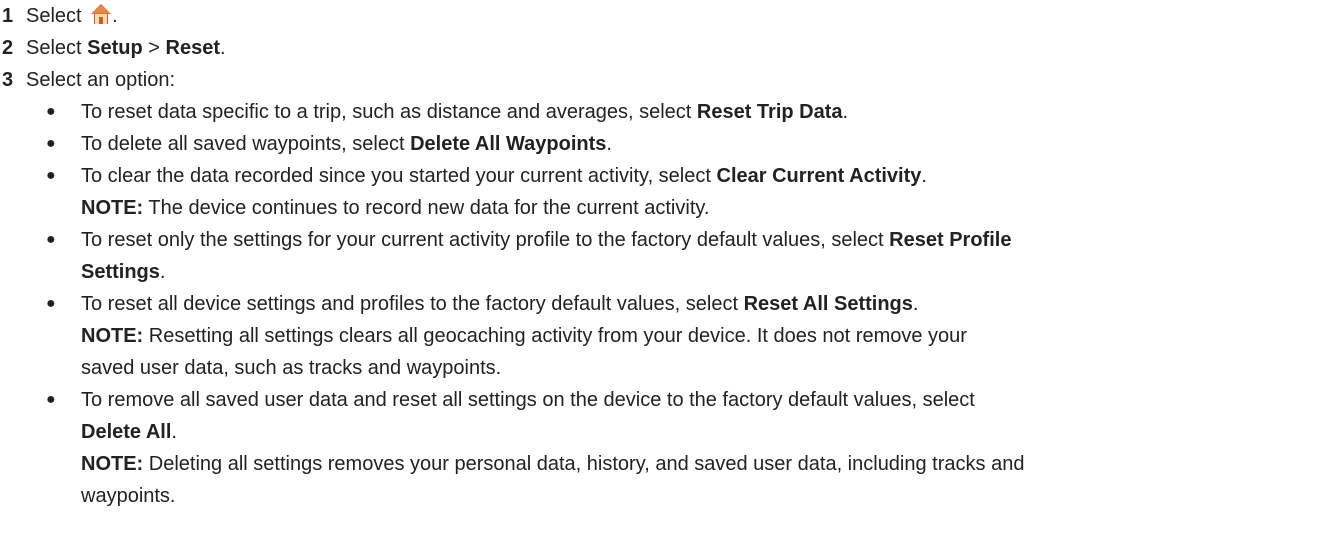 The image size is (1343, 537). What do you see at coordinates (101, 14) in the screenshot?
I see `home-icon` at bounding box center [101, 14].